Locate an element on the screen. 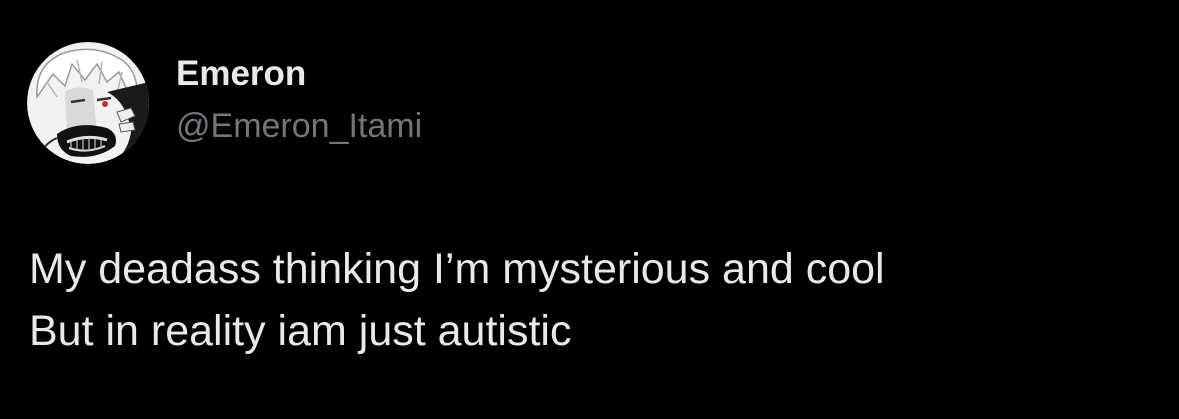 This screenshot has width=1179, height=419. author-handle: @Emeron_Itami is located at coordinates (299, 126).